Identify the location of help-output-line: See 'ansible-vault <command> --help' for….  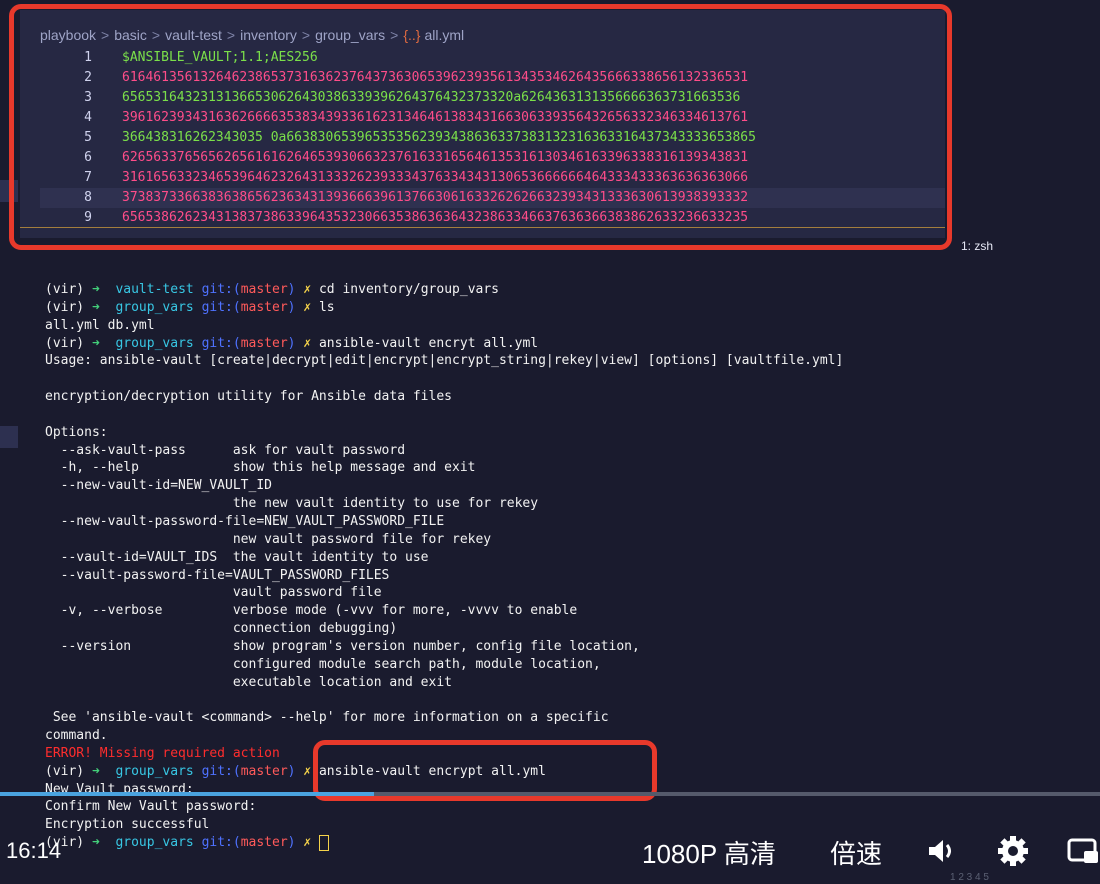
(327, 718).